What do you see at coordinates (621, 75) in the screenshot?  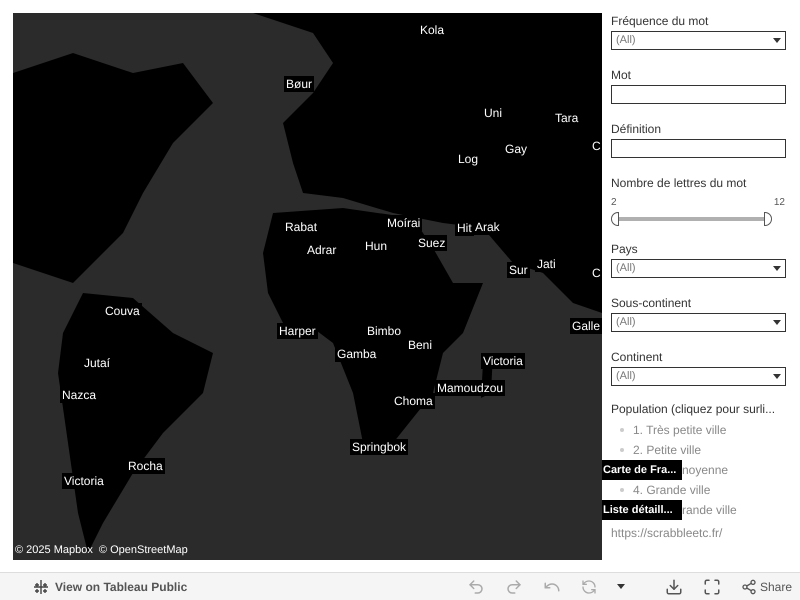 I see `filter-label: Mot` at bounding box center [621, 75].